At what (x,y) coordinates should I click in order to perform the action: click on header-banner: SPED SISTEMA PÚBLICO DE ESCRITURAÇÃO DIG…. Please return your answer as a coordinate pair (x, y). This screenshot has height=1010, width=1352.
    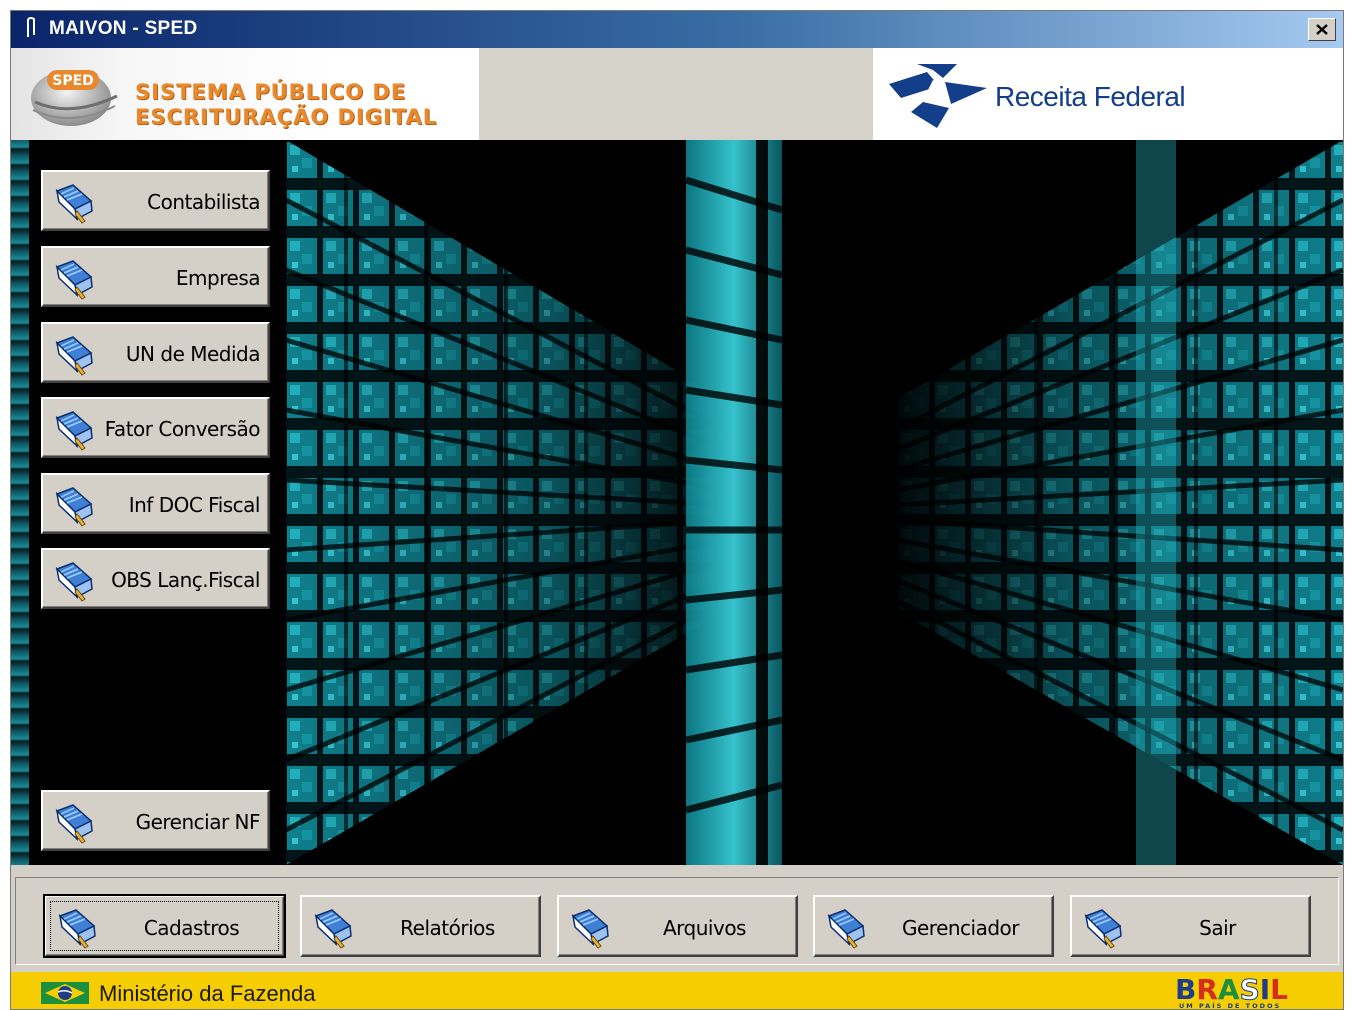
    Looking at the image, I should click on (677, 94).